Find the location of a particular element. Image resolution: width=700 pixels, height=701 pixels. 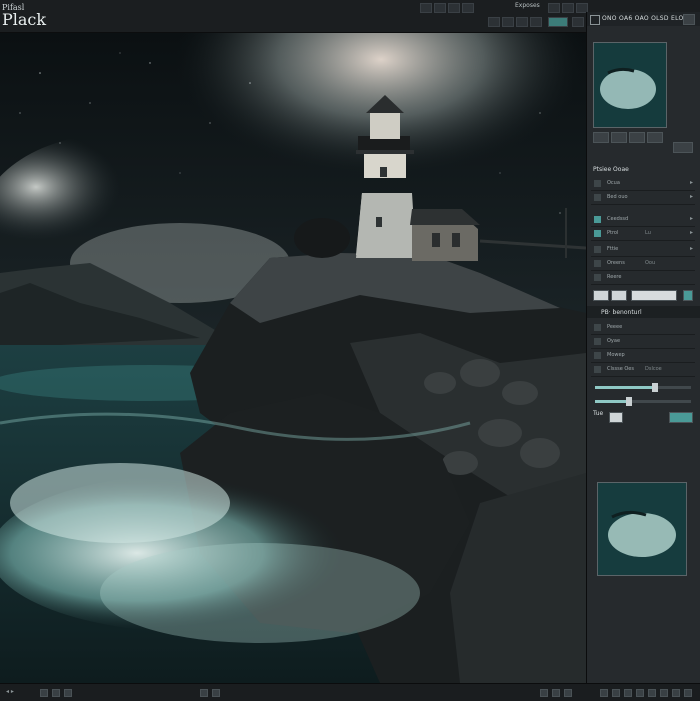

panel-row-4: Ptrol Lu ▸ is located at coordinates (643, 234).